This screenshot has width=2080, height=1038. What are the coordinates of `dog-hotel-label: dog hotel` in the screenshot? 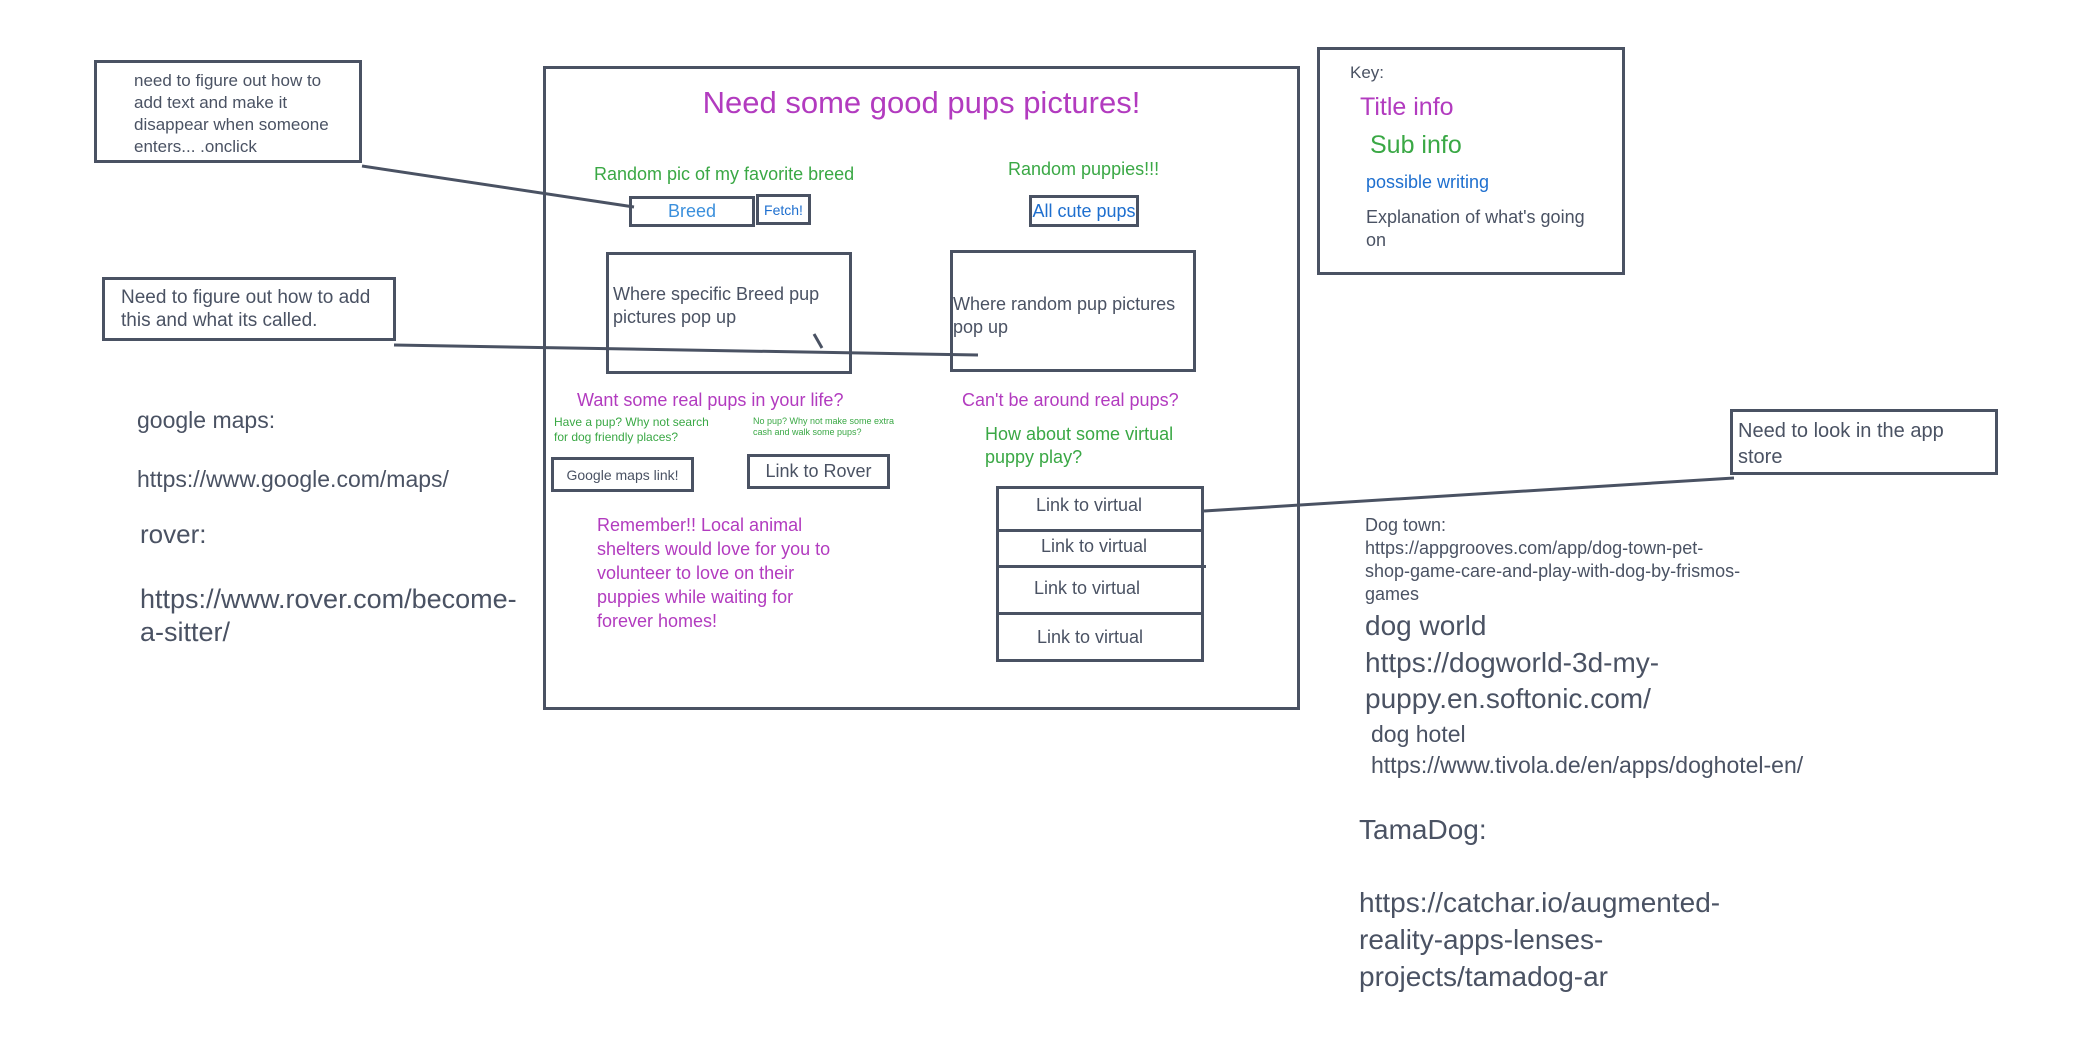 It's located at (1418, 734).